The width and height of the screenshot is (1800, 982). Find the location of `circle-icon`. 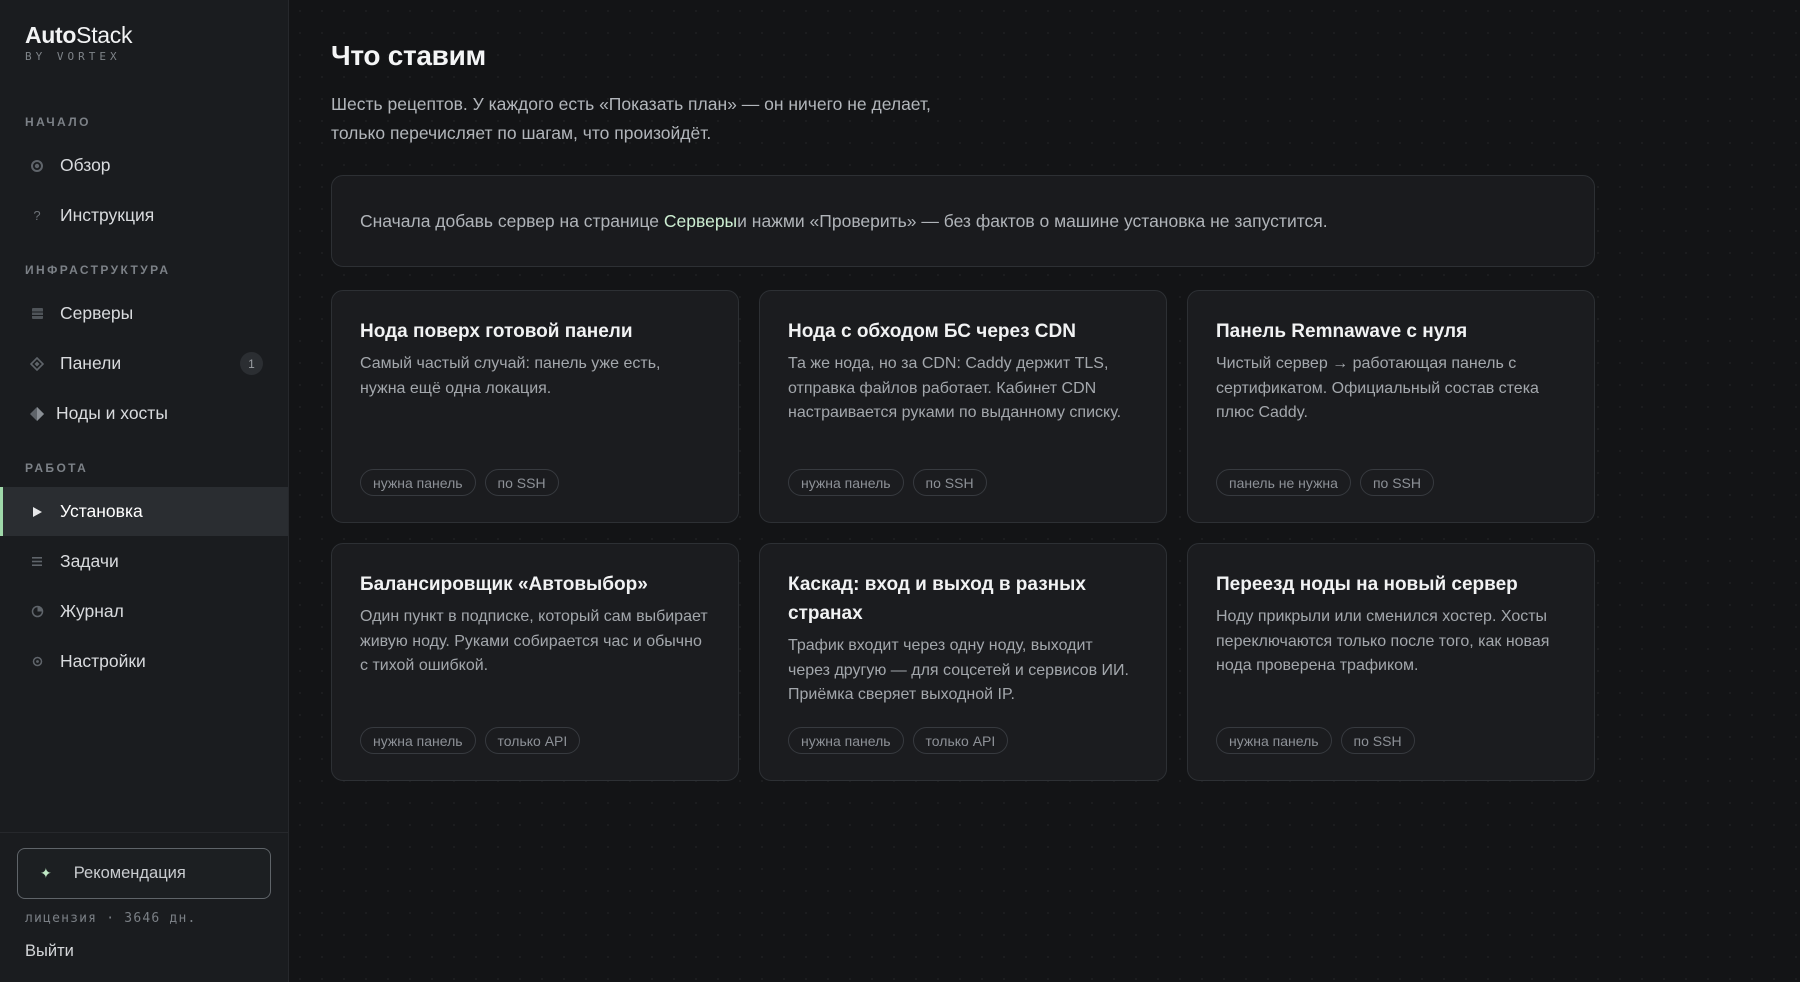

circle-icon is located at coordinates (37, 166).